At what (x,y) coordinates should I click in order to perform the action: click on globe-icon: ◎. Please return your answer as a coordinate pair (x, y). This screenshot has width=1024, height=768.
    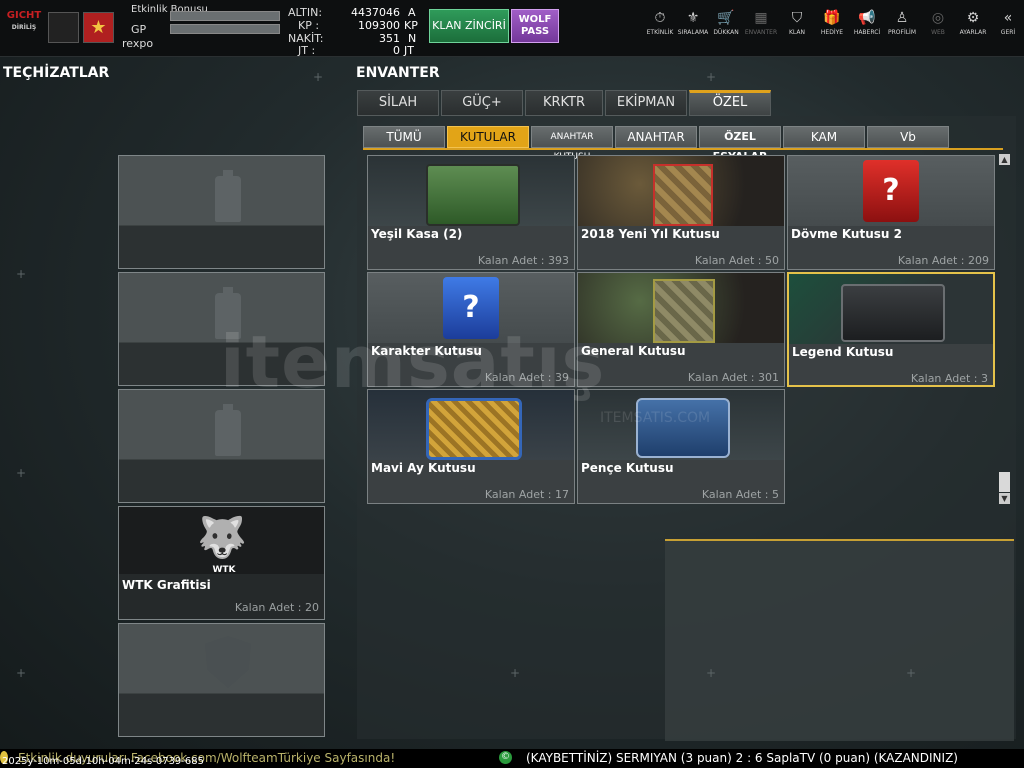
    Looking at the image, I should click on (938, 18).